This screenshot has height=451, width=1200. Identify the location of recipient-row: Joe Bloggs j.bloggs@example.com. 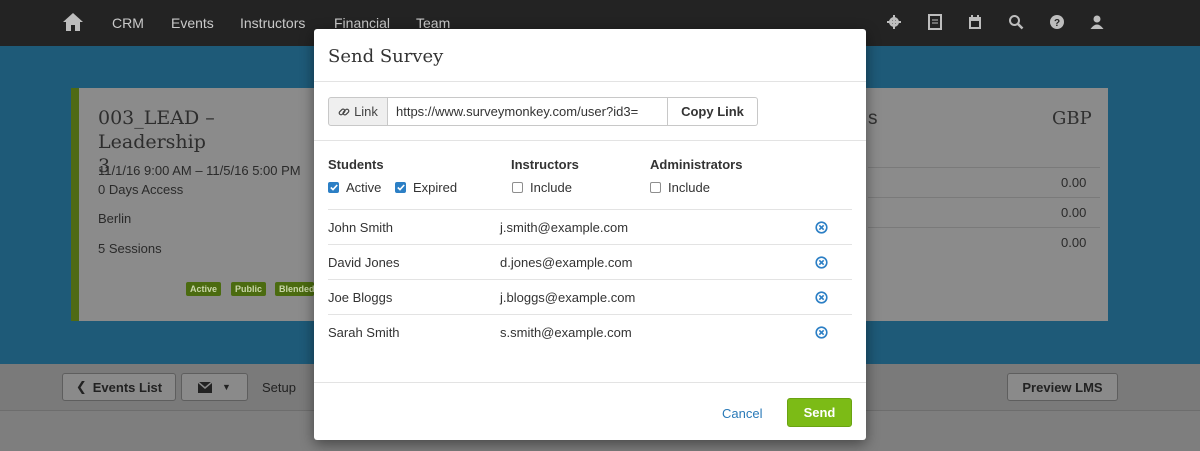
(590, 296).